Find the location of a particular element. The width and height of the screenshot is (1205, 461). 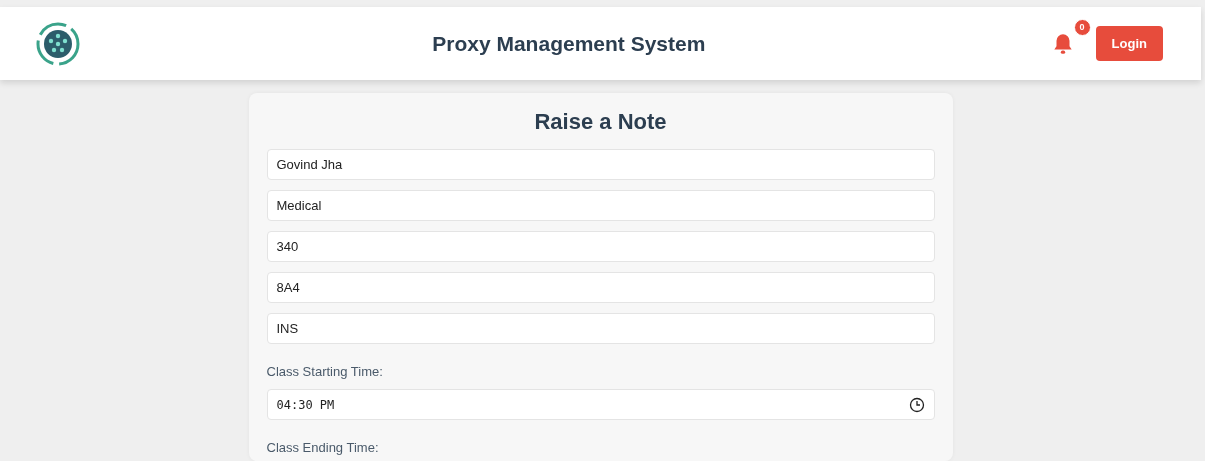

text-input-field: INS is located at coordinates (600, 328).